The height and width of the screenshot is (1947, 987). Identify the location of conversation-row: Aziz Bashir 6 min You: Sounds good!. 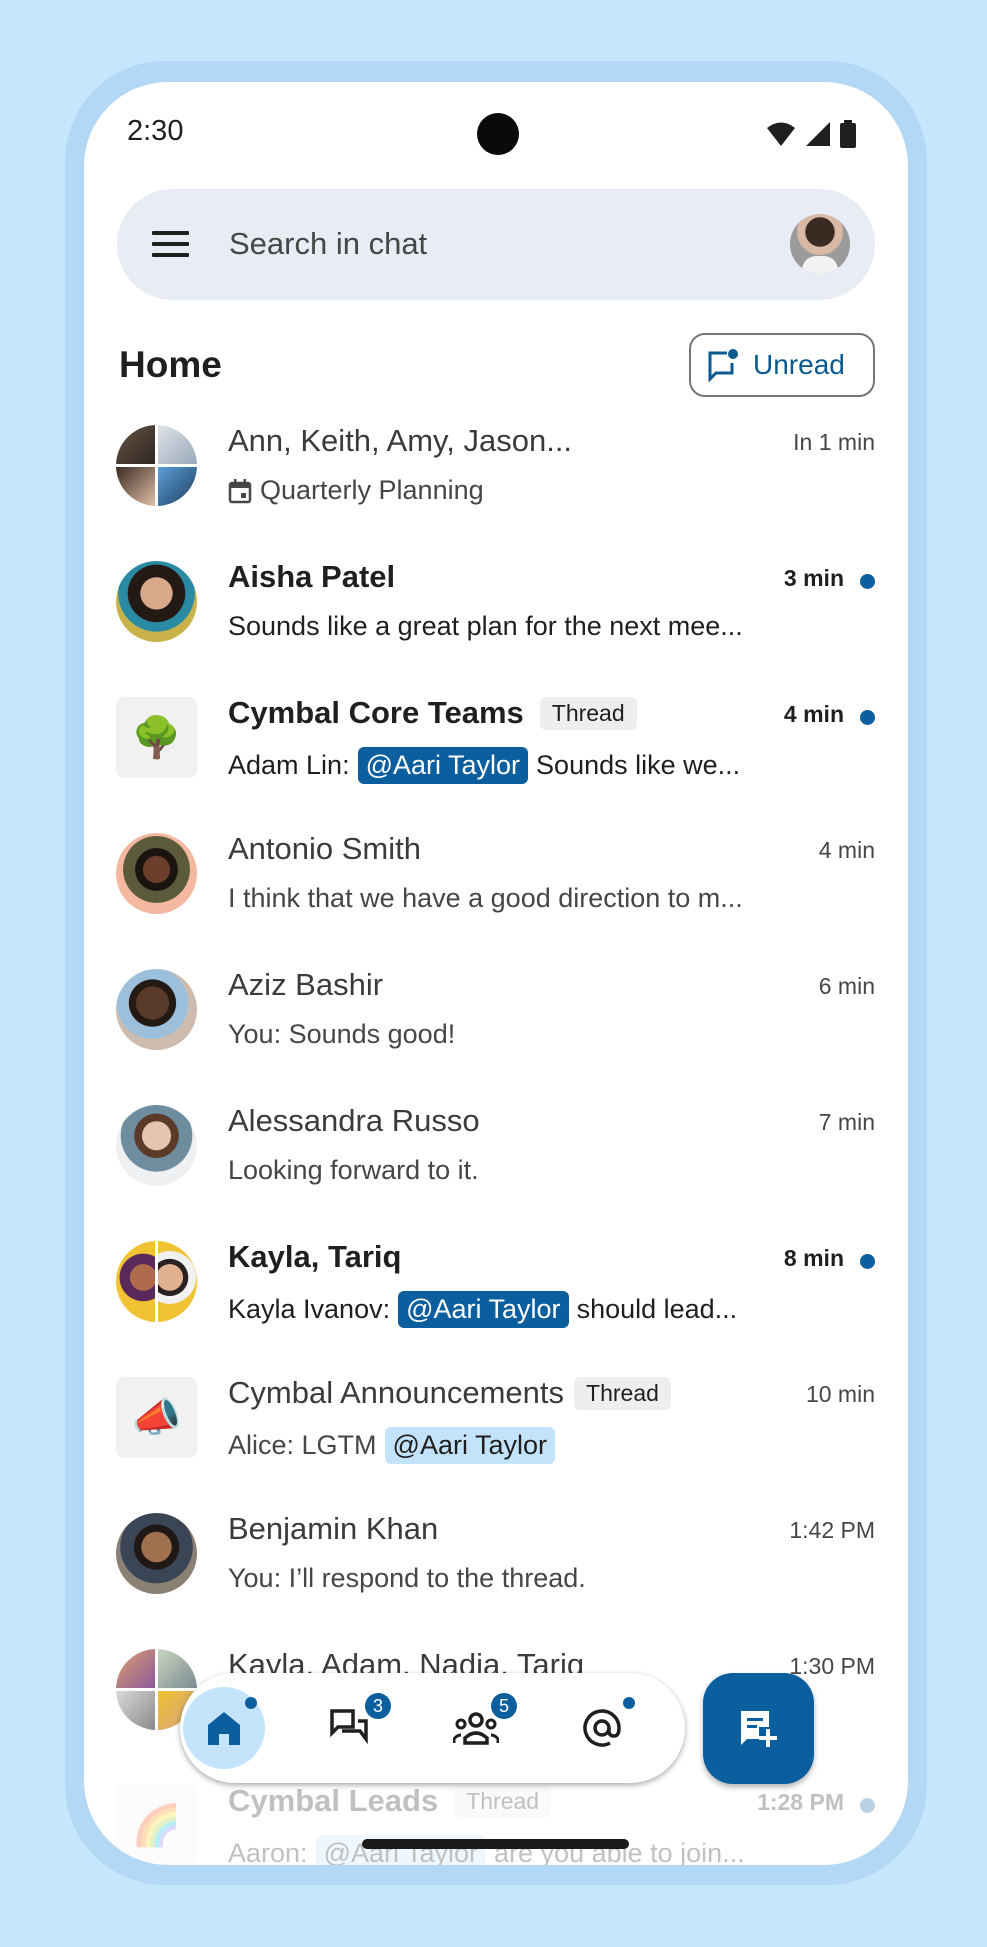
(496, 1029).